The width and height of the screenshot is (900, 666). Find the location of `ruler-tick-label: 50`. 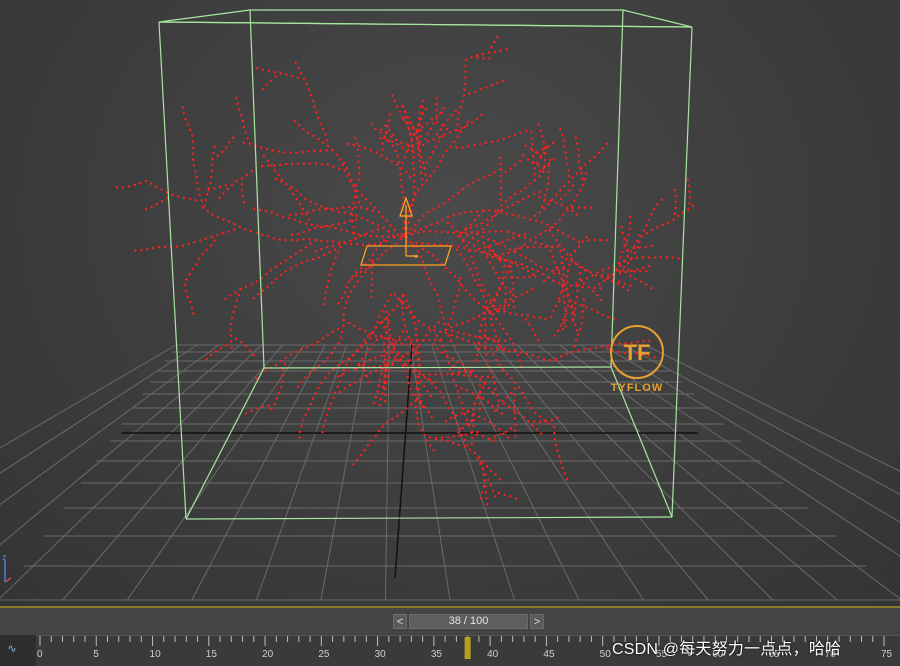

ruler-tick-label: 50 is located at coordinates (606, 654).